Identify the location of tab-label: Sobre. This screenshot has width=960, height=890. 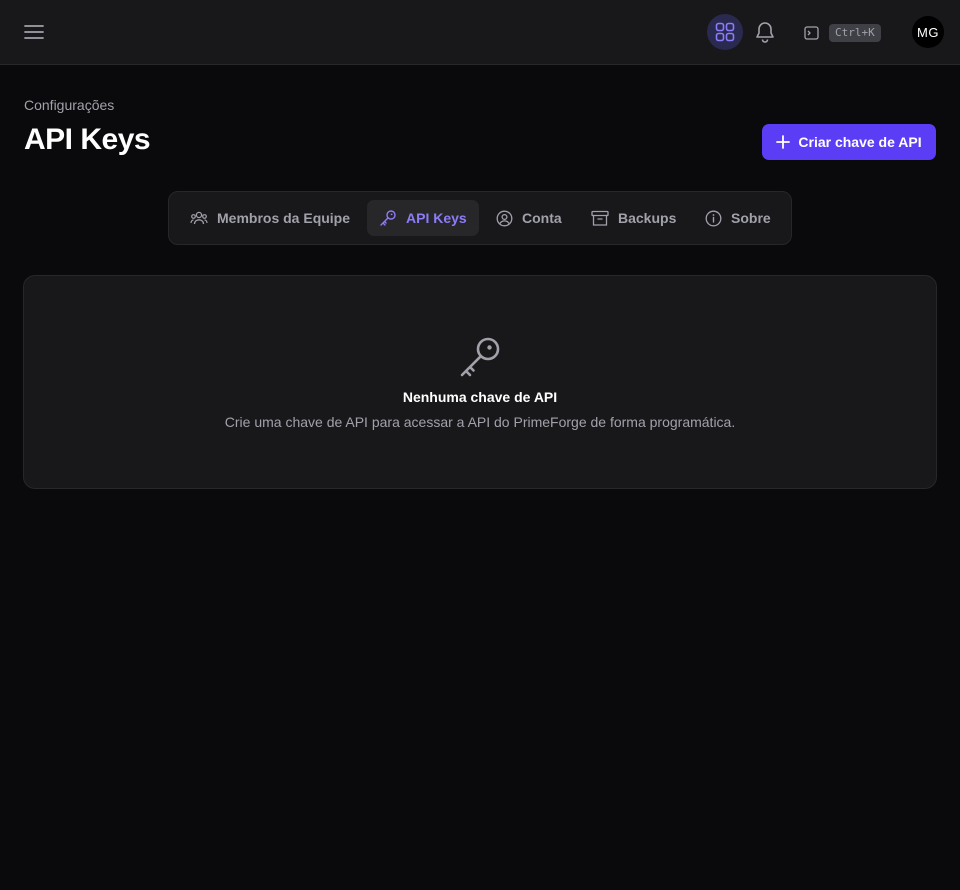
(751, 218).